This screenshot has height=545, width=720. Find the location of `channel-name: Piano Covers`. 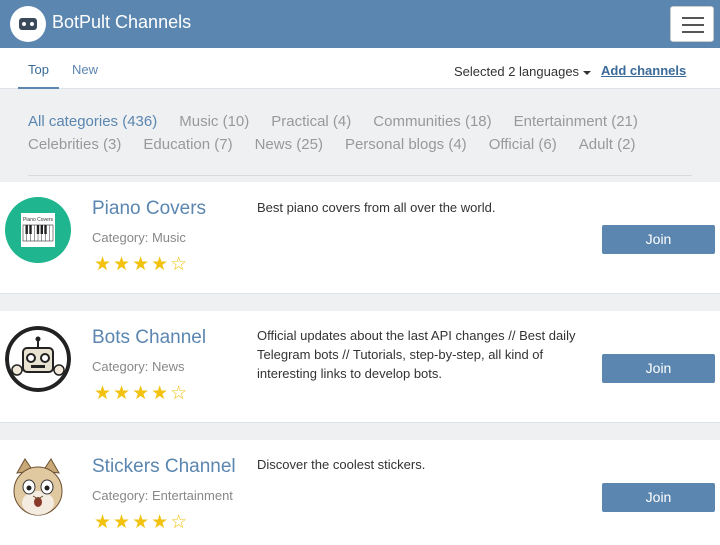

channel-name: Piano Covers is located at coordinates (149, 209).